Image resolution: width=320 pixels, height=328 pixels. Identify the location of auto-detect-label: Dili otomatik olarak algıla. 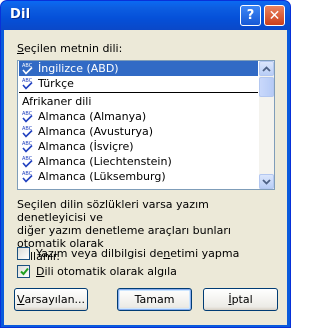
(106, 271).